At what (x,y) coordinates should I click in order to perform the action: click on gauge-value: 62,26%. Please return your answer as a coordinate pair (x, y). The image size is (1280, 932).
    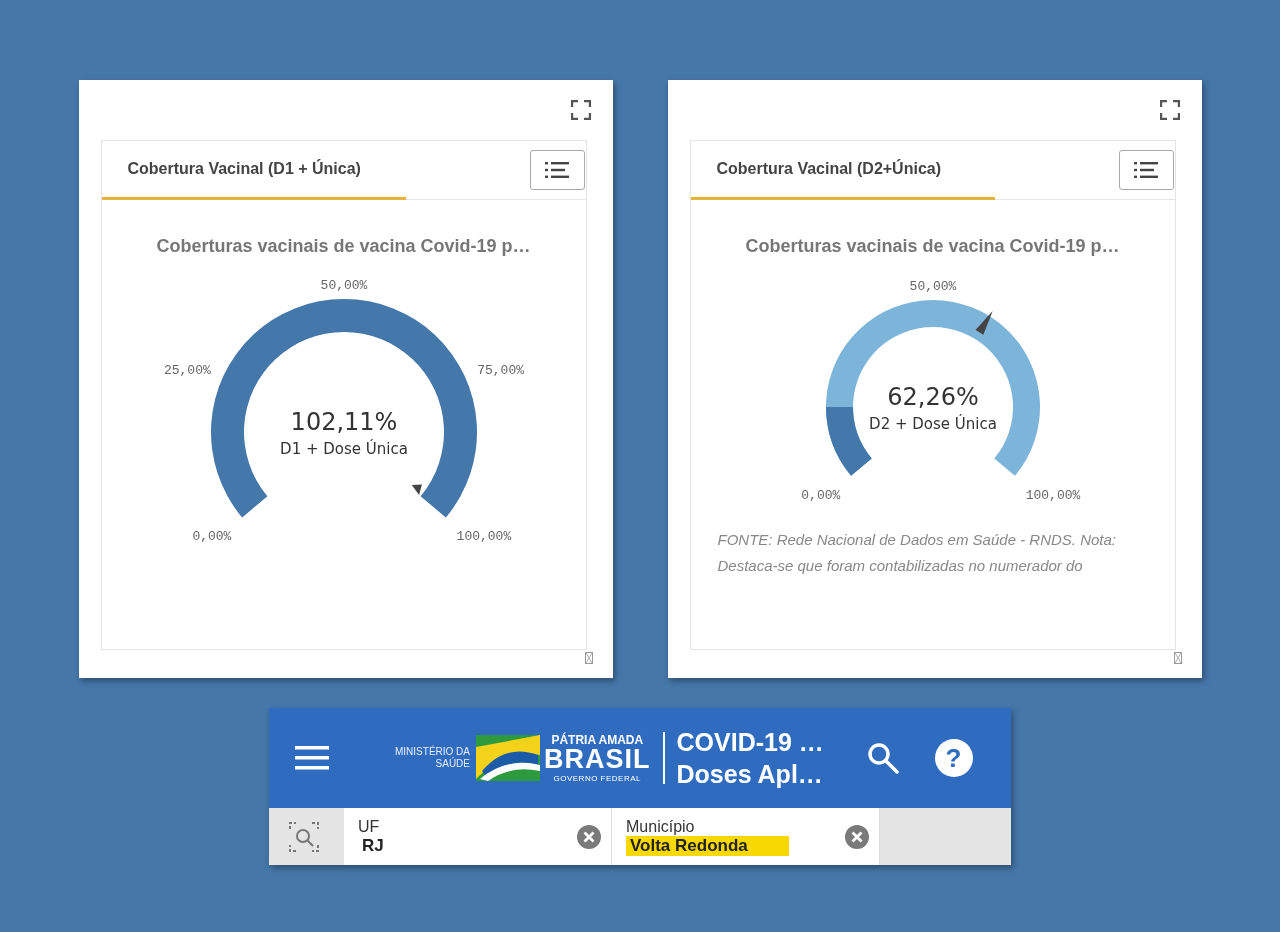
    Looking at the image, I should click on (932, 397).